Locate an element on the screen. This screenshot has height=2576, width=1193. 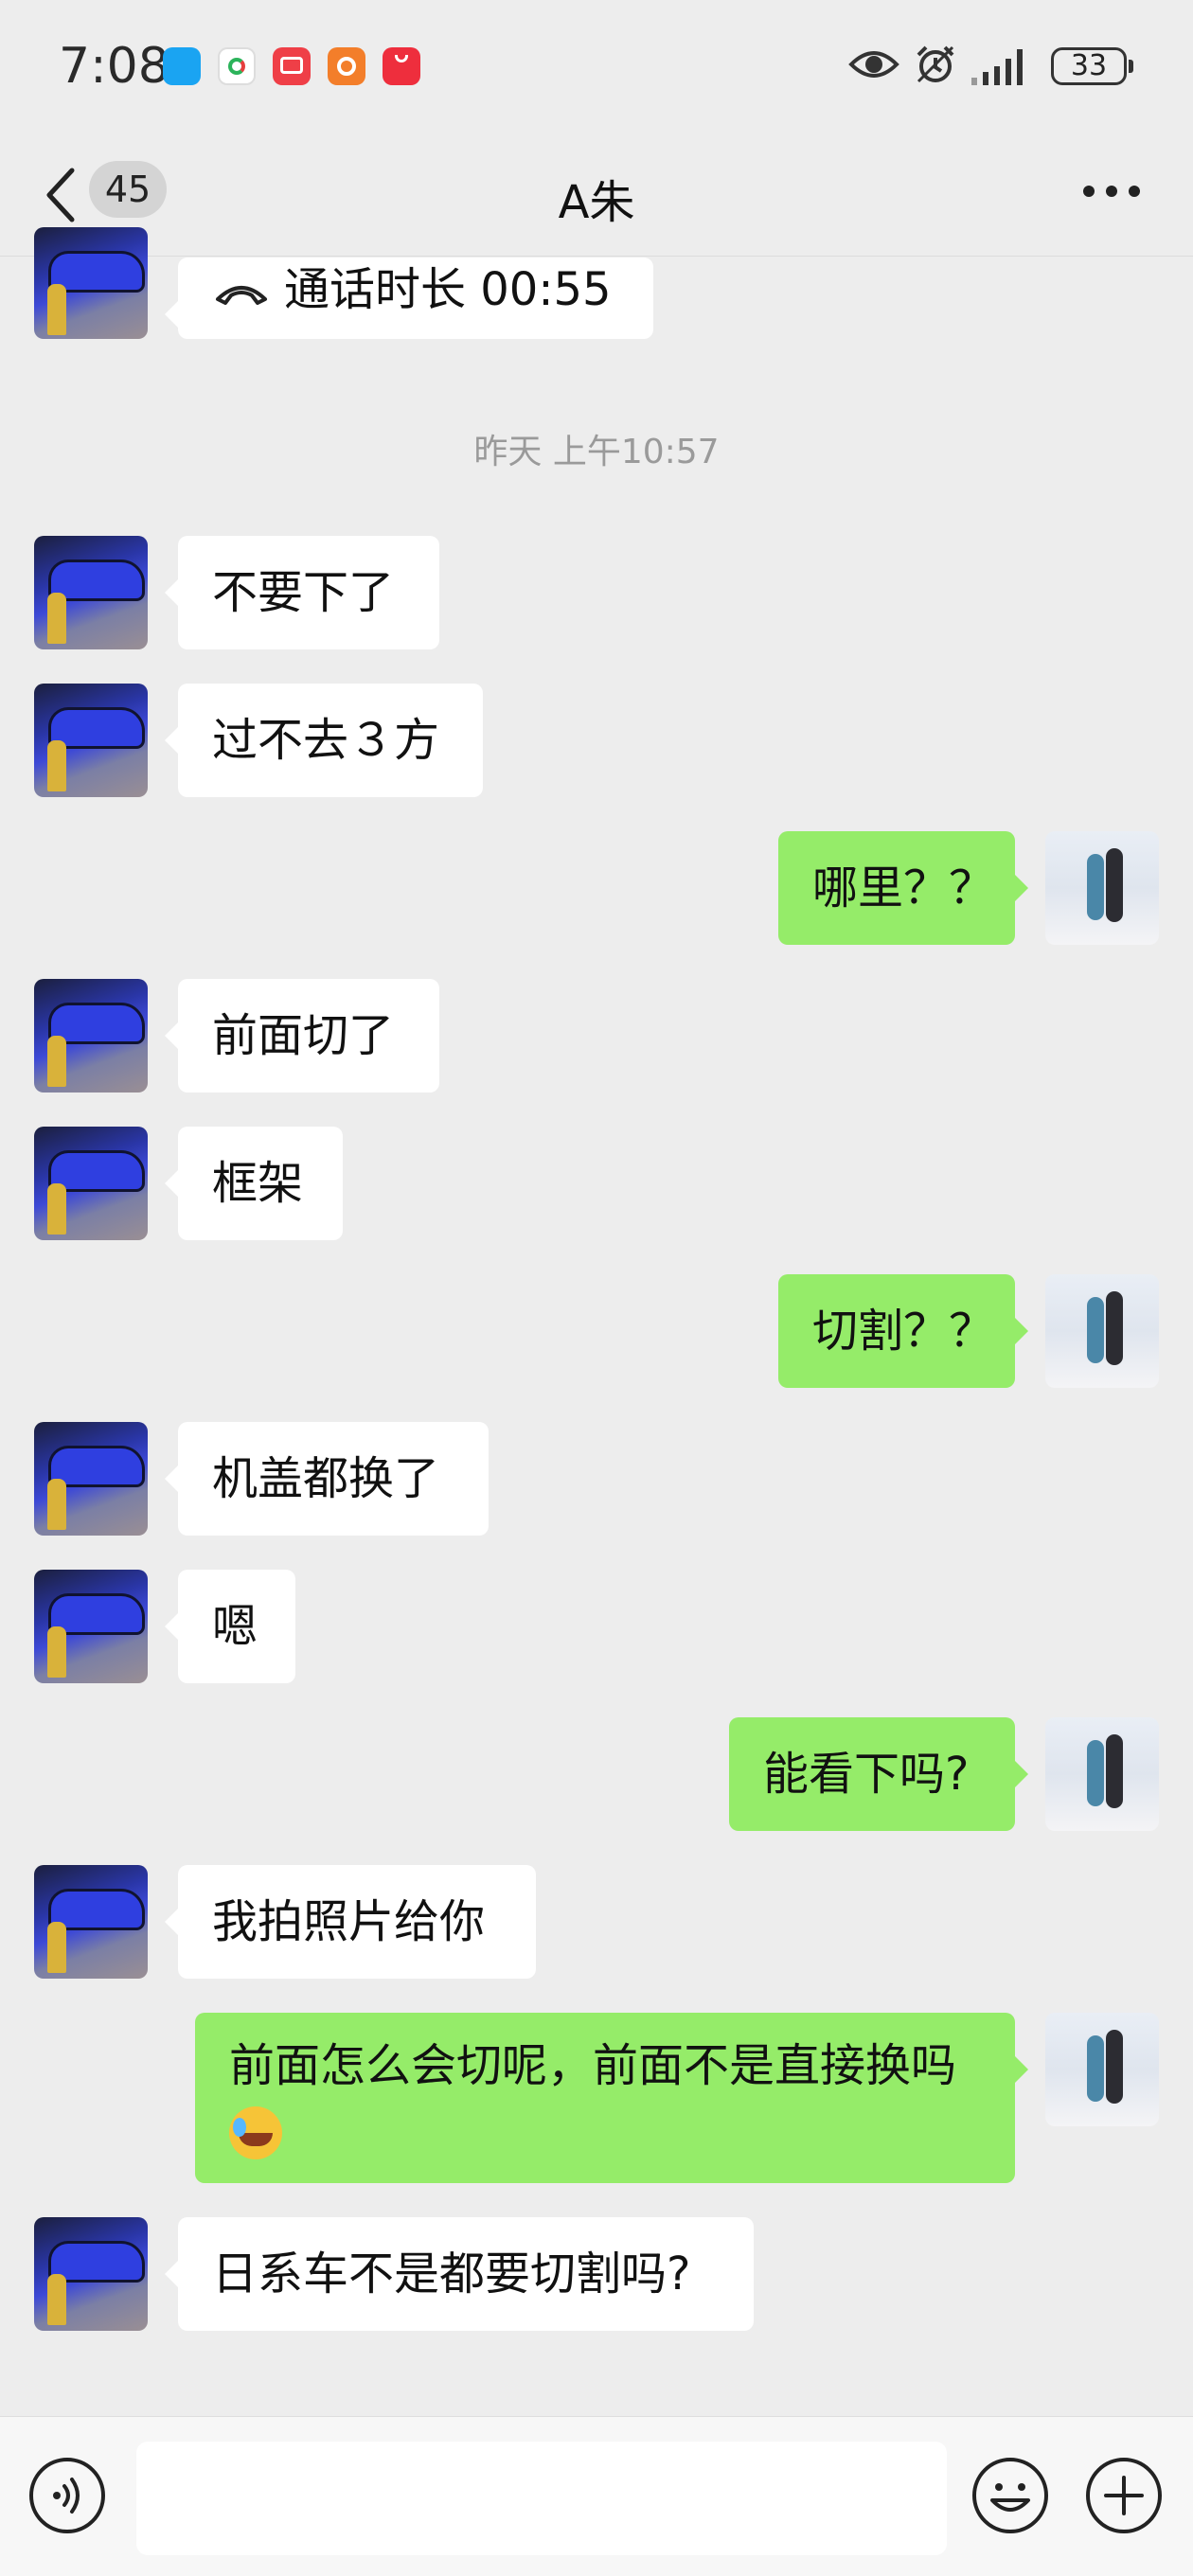
contact-name: A朱 is located at coordinates (596, 203).